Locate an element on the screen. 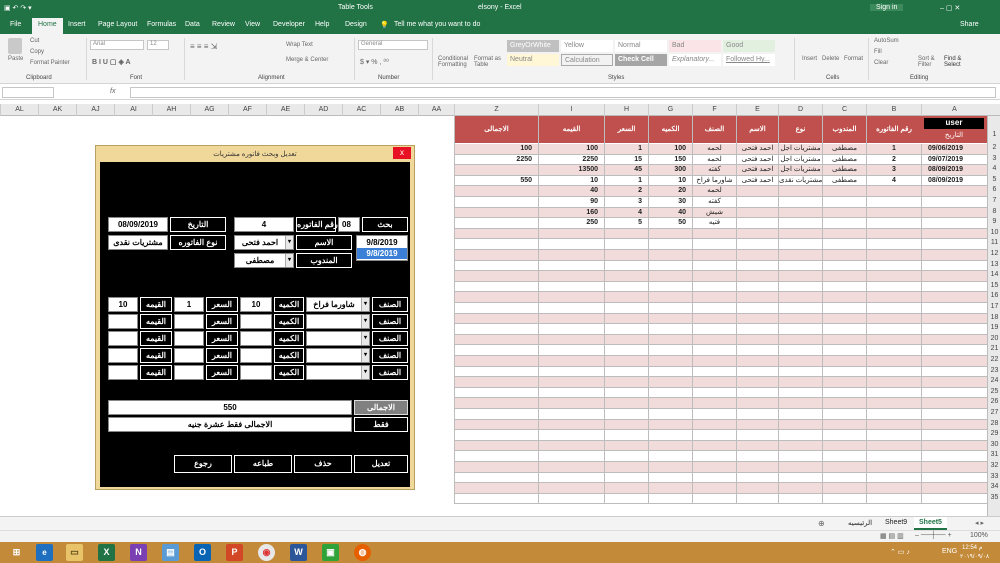 The width and height of the screenshot is (1000, 563). table-cell: 550 is located at coordinates (496, 181).